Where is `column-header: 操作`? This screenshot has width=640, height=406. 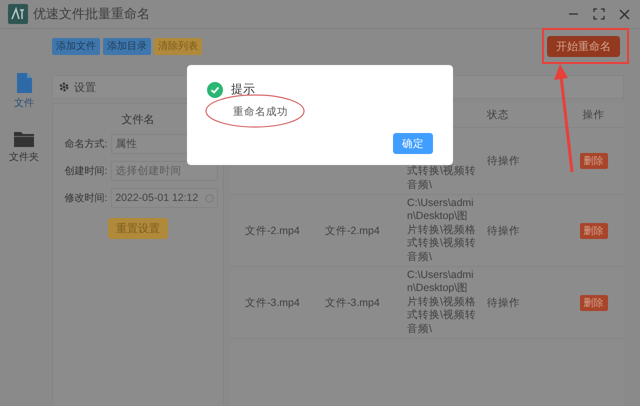
column-header: 操作 is located at coordinates (594, 115).